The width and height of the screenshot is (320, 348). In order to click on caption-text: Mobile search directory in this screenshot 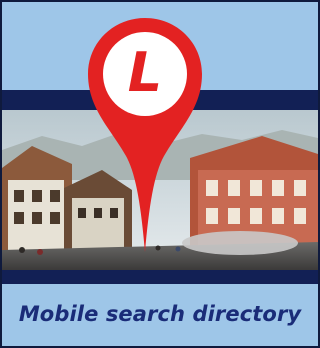, I will do `click(160, 314)`.